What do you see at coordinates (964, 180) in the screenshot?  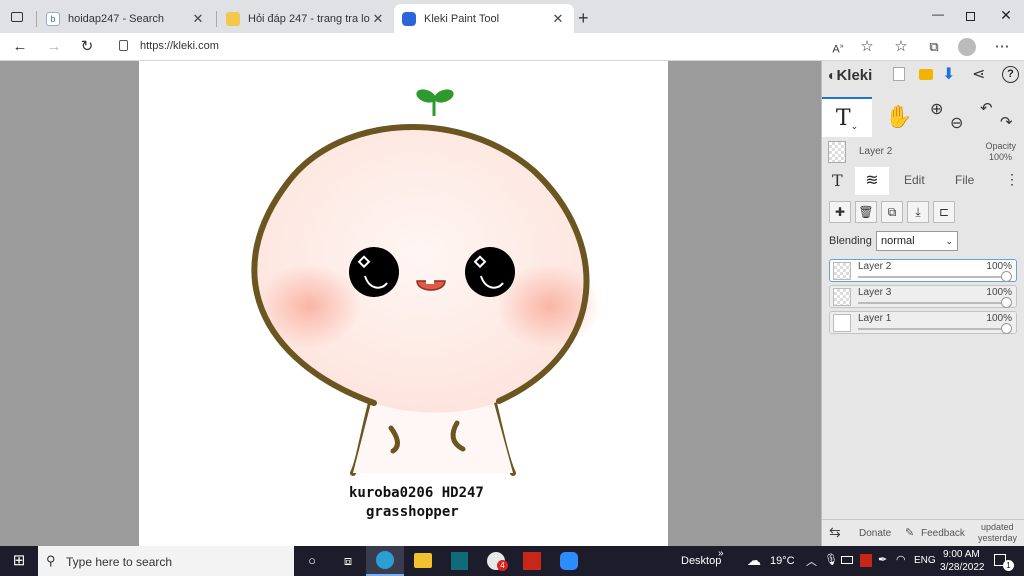 I see `tab-file: File` at bounding box center [964, 180].